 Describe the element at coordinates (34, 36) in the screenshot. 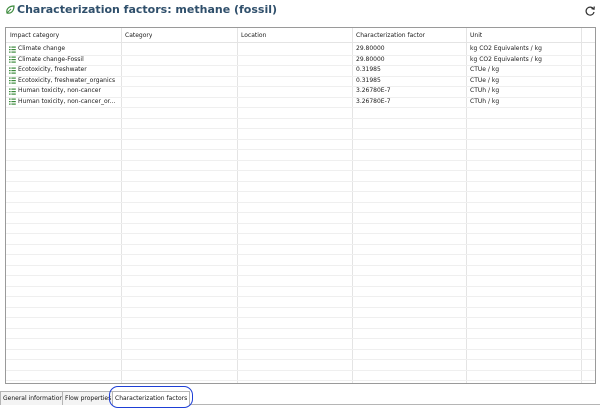

I see `column-header-impact-category: Impact category` at that location.